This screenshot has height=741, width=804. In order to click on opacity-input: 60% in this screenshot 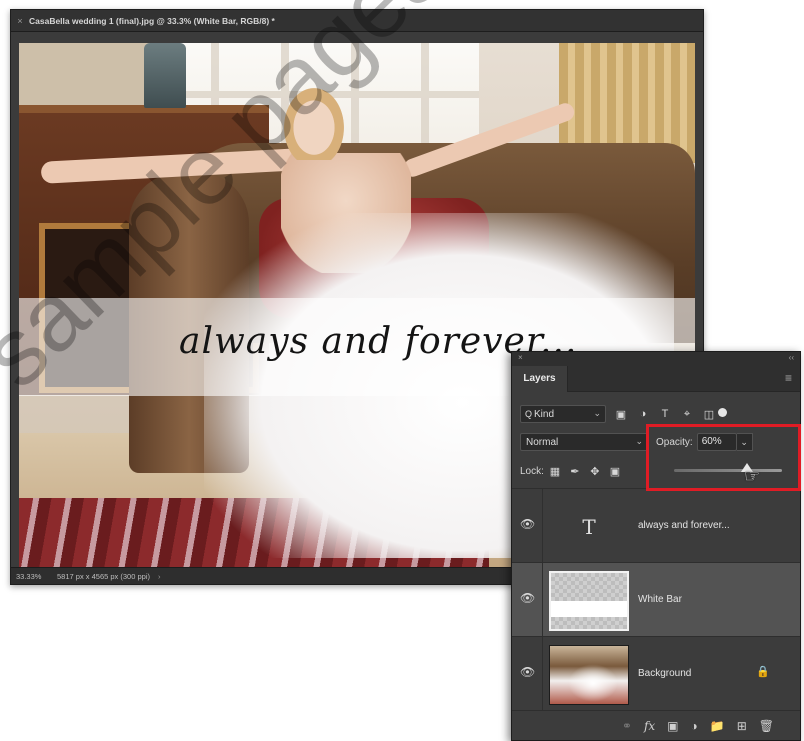, I will do `click(716, 442)`.